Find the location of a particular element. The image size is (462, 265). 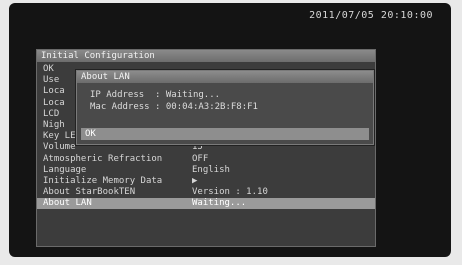

panel-title: Initial Configuration is located at coordinates (206, 56).